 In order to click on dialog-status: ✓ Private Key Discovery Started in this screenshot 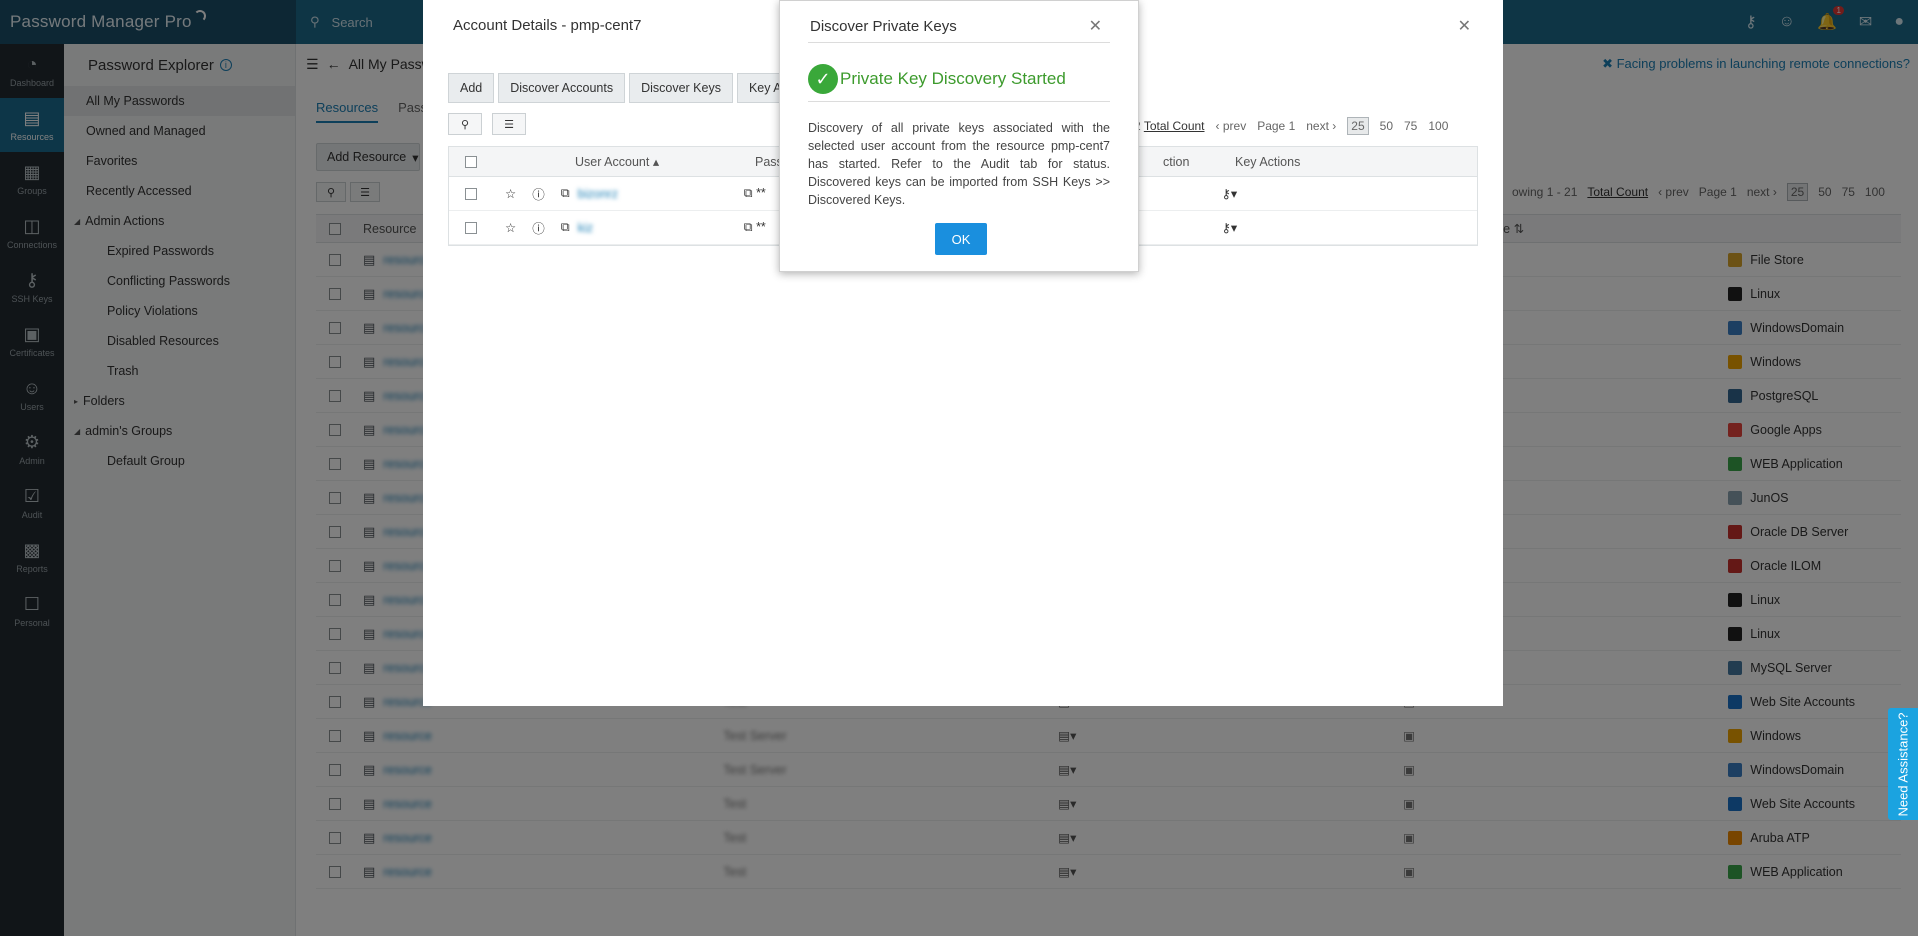, I will do `click(937, 79)`.